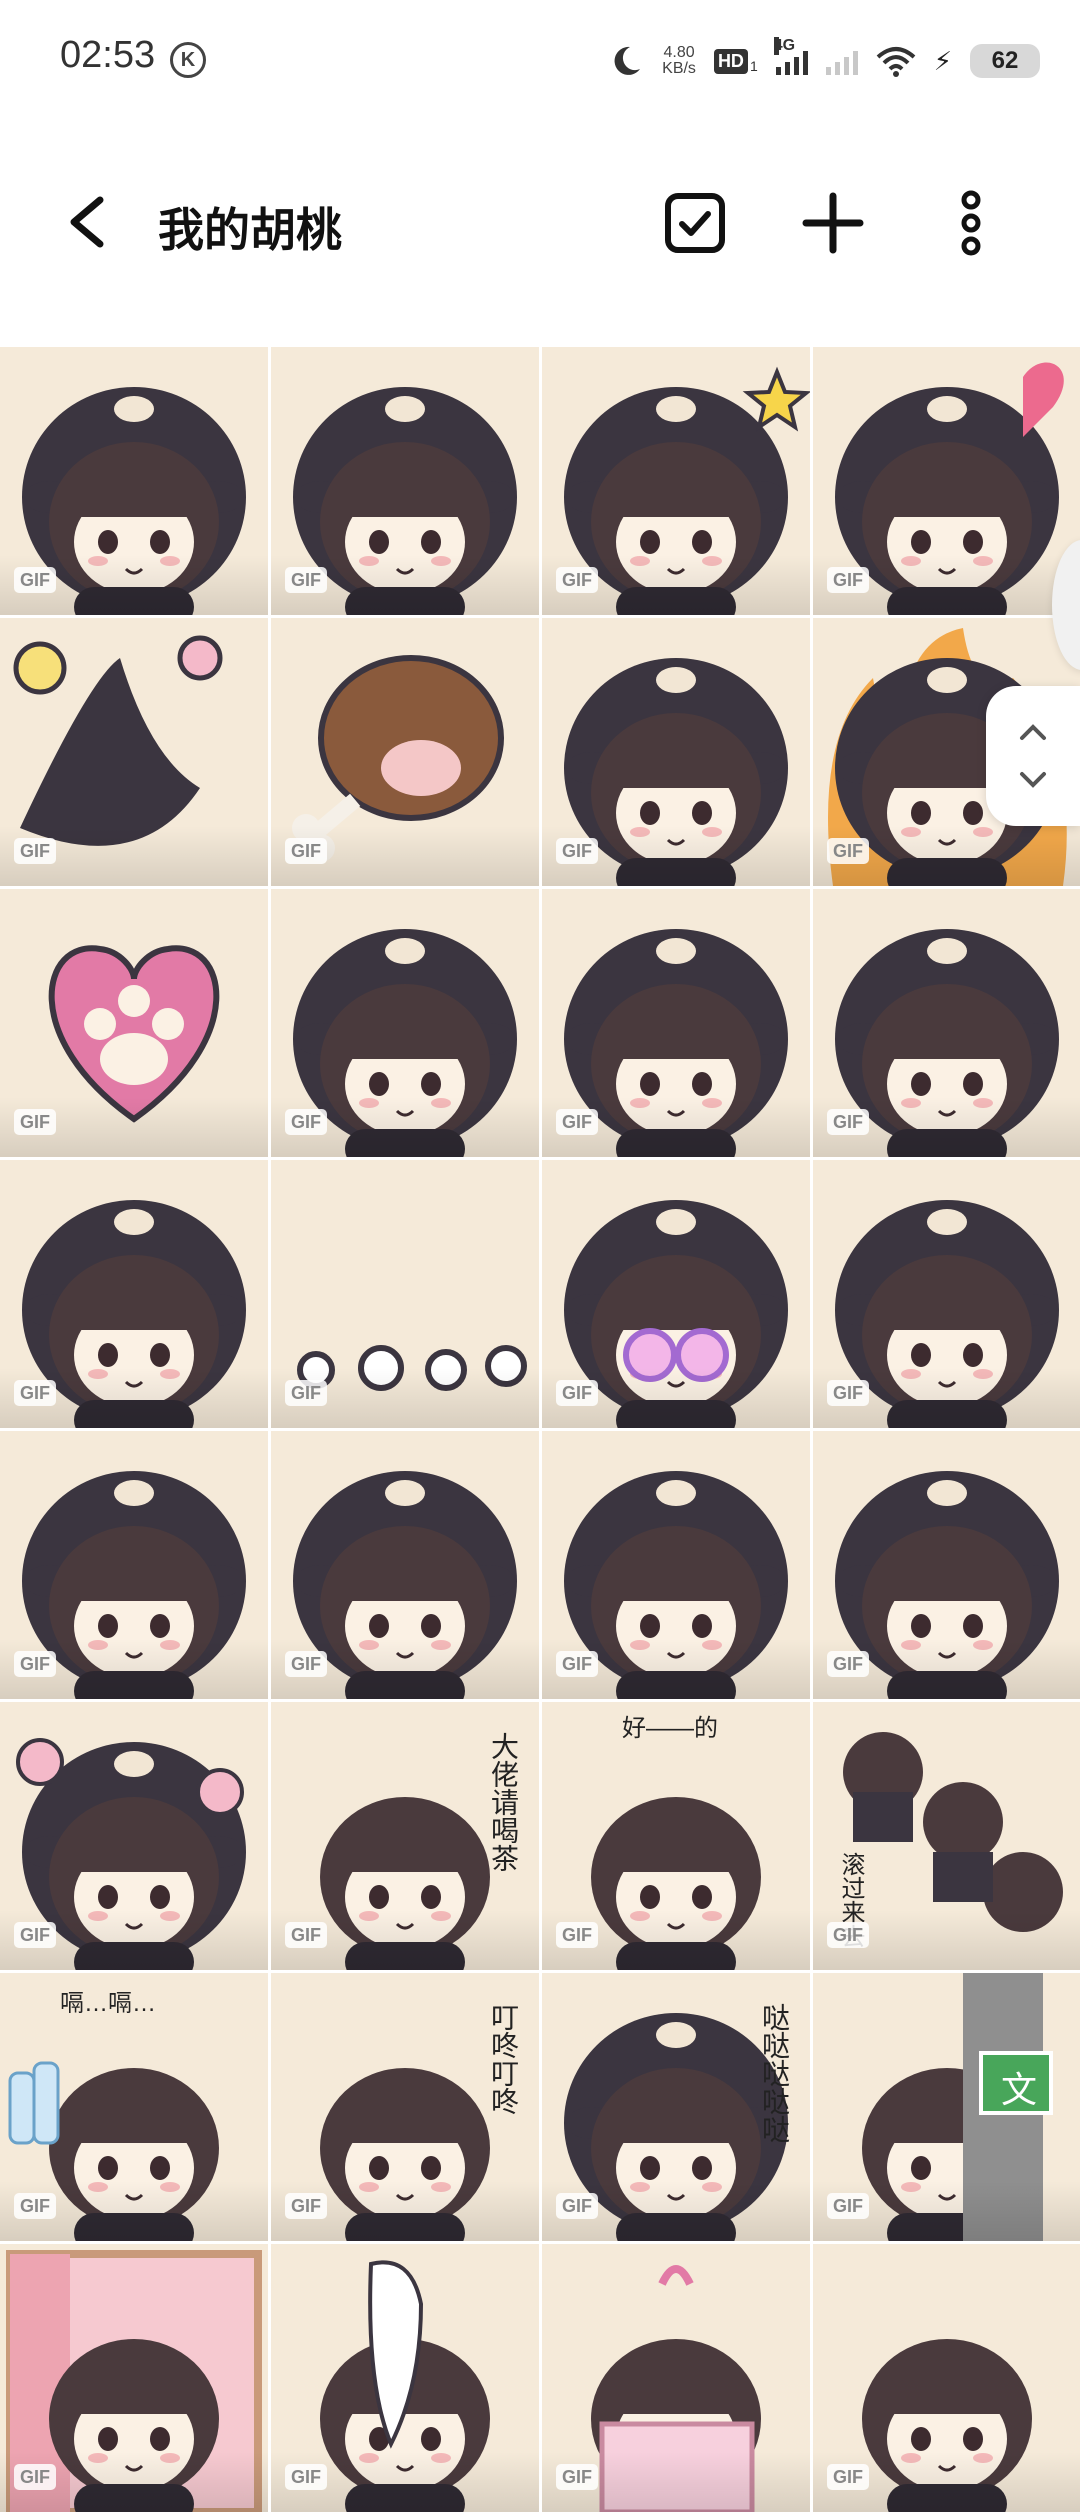  What do you see at coordinates (942, 60) in the screenshot?
I see `charging-icon: ⚡` at bounding box center [942, 60].